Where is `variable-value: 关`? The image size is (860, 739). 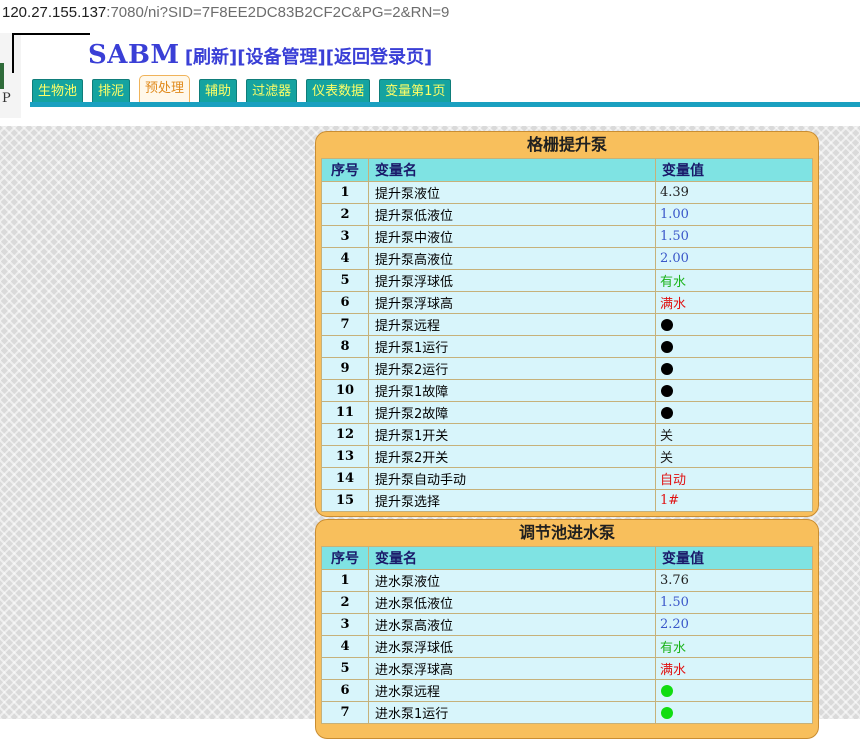 variable-value: 关 is located at coordinates (667, 436).